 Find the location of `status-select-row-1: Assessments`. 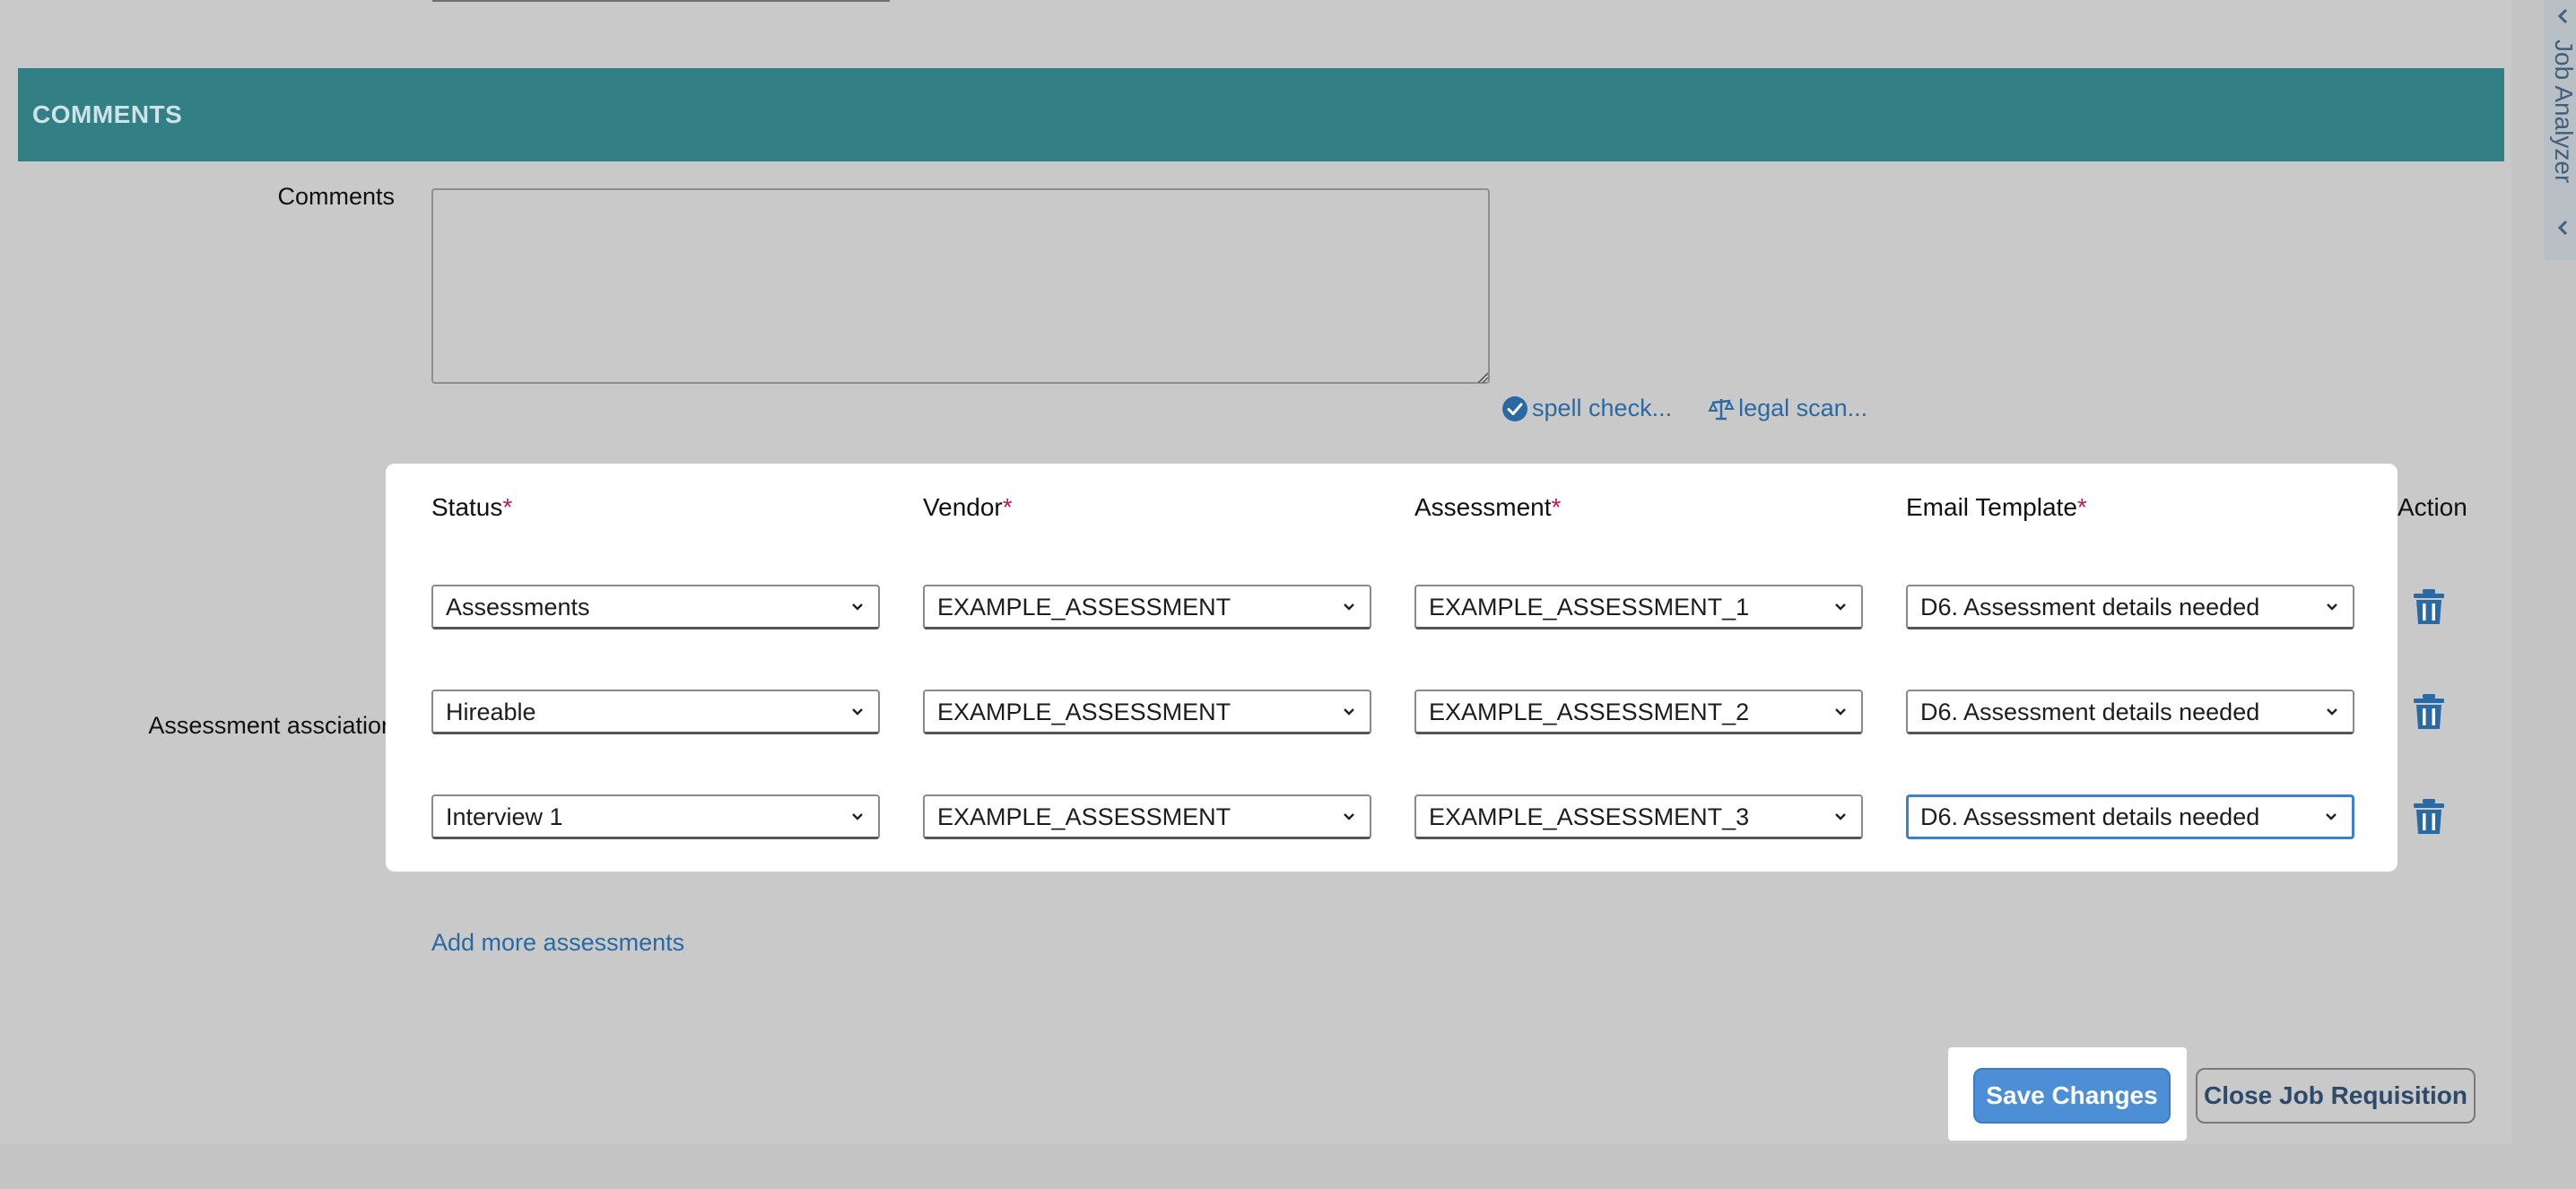

status-select-row-1: Assessments is located at coordinates (655, 607).